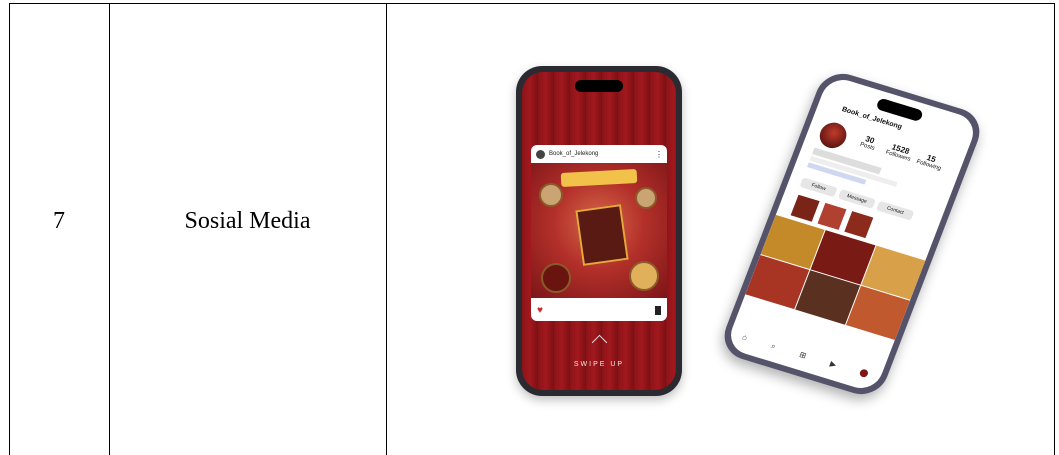 This screenshot has width=1059, height=455. I want to click on dynamic-island, so click(599, 86).